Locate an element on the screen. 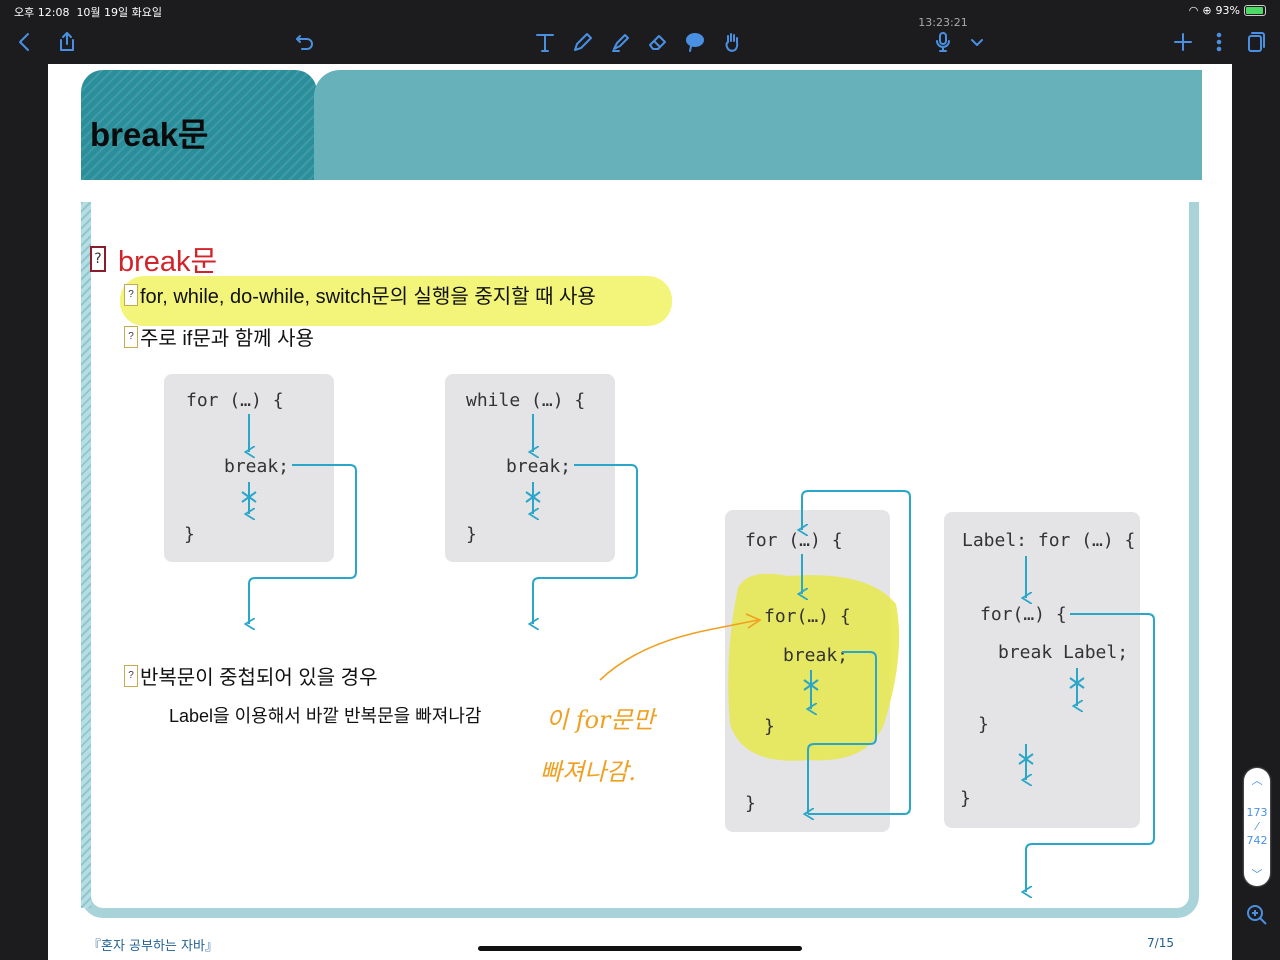 This screenshot has width=1280, height=960. hand-tool-icon is located at coordinates (732, 42).